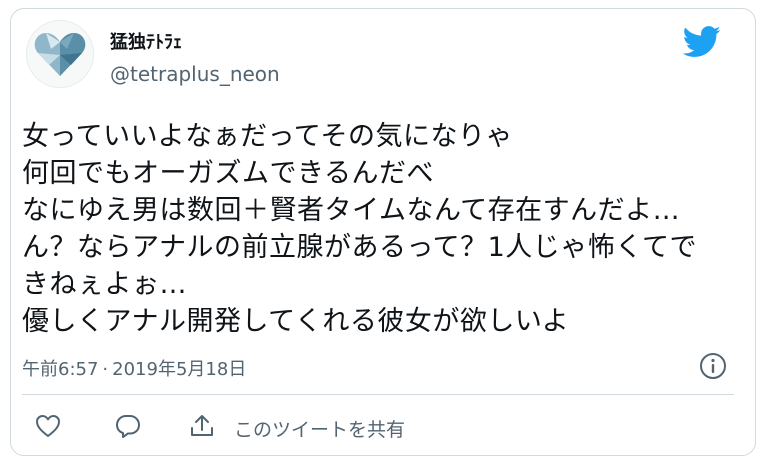 This screenshot has height=466, width=768. Describe the element at coordinates (713, 366) in the screenshot. I see `info-icon` at that location.